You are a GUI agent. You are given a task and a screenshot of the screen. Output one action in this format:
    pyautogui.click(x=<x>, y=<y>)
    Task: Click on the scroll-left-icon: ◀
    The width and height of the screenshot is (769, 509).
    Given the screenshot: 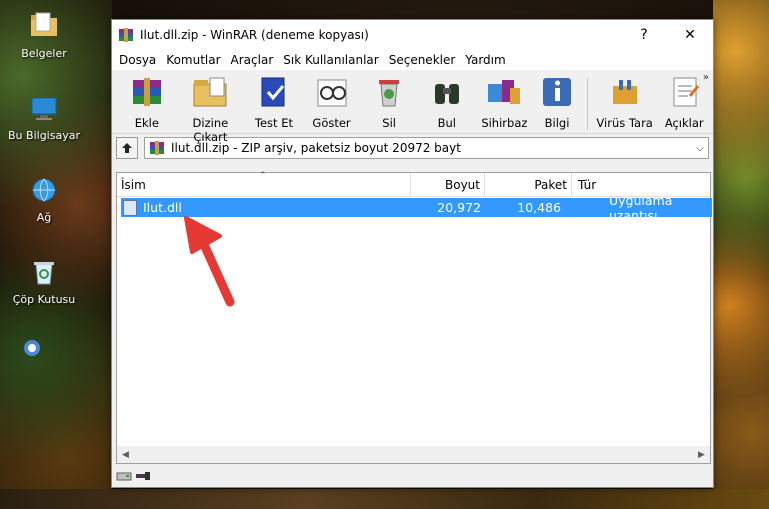 What is the action you would take?
    pyautogui.click(x=125, y=454)
    